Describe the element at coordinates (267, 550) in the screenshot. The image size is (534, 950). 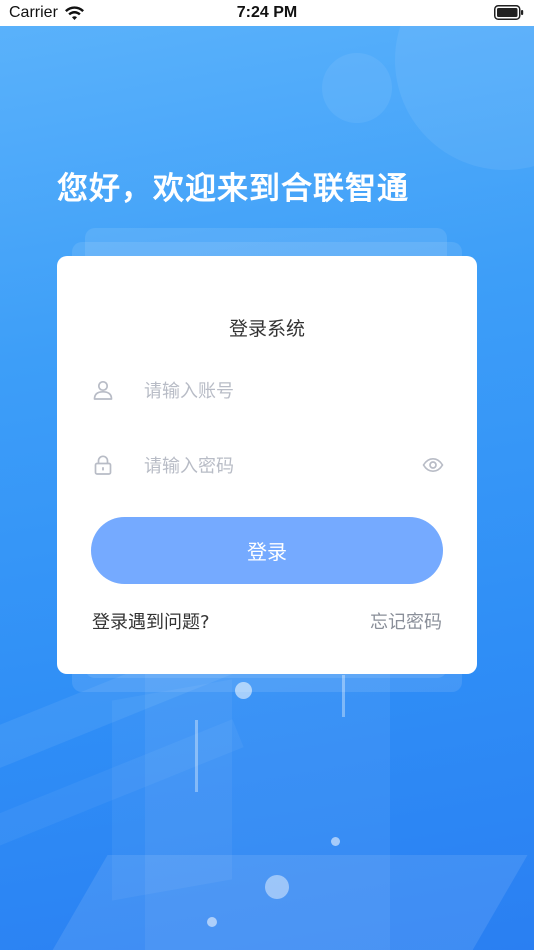
I see `login-button: 登录` at that location.